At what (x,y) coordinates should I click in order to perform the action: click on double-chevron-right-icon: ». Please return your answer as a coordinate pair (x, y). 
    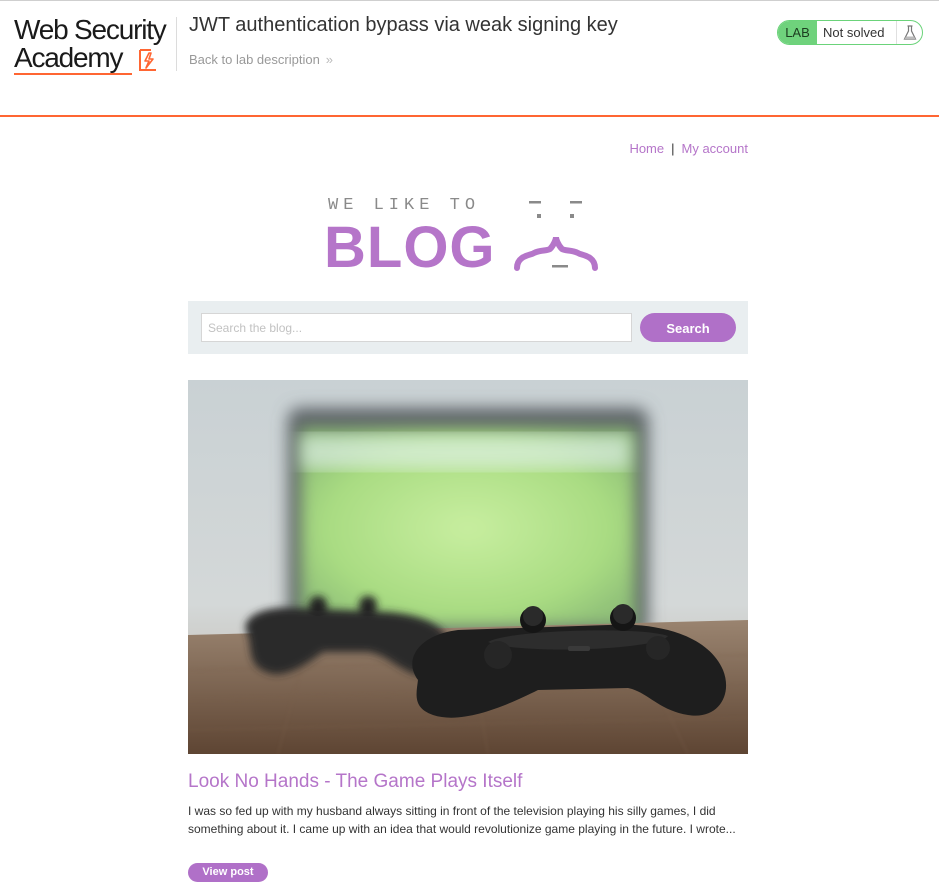
    Looking at the image, I should click on (329, 59).